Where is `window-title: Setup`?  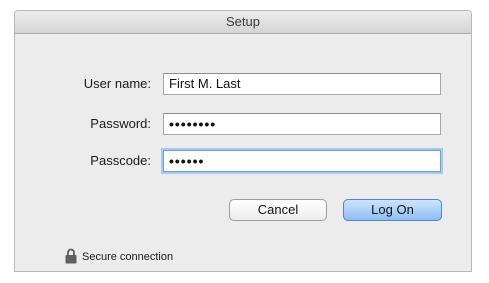 window-title: Setup is located at coordinates (243, 21).